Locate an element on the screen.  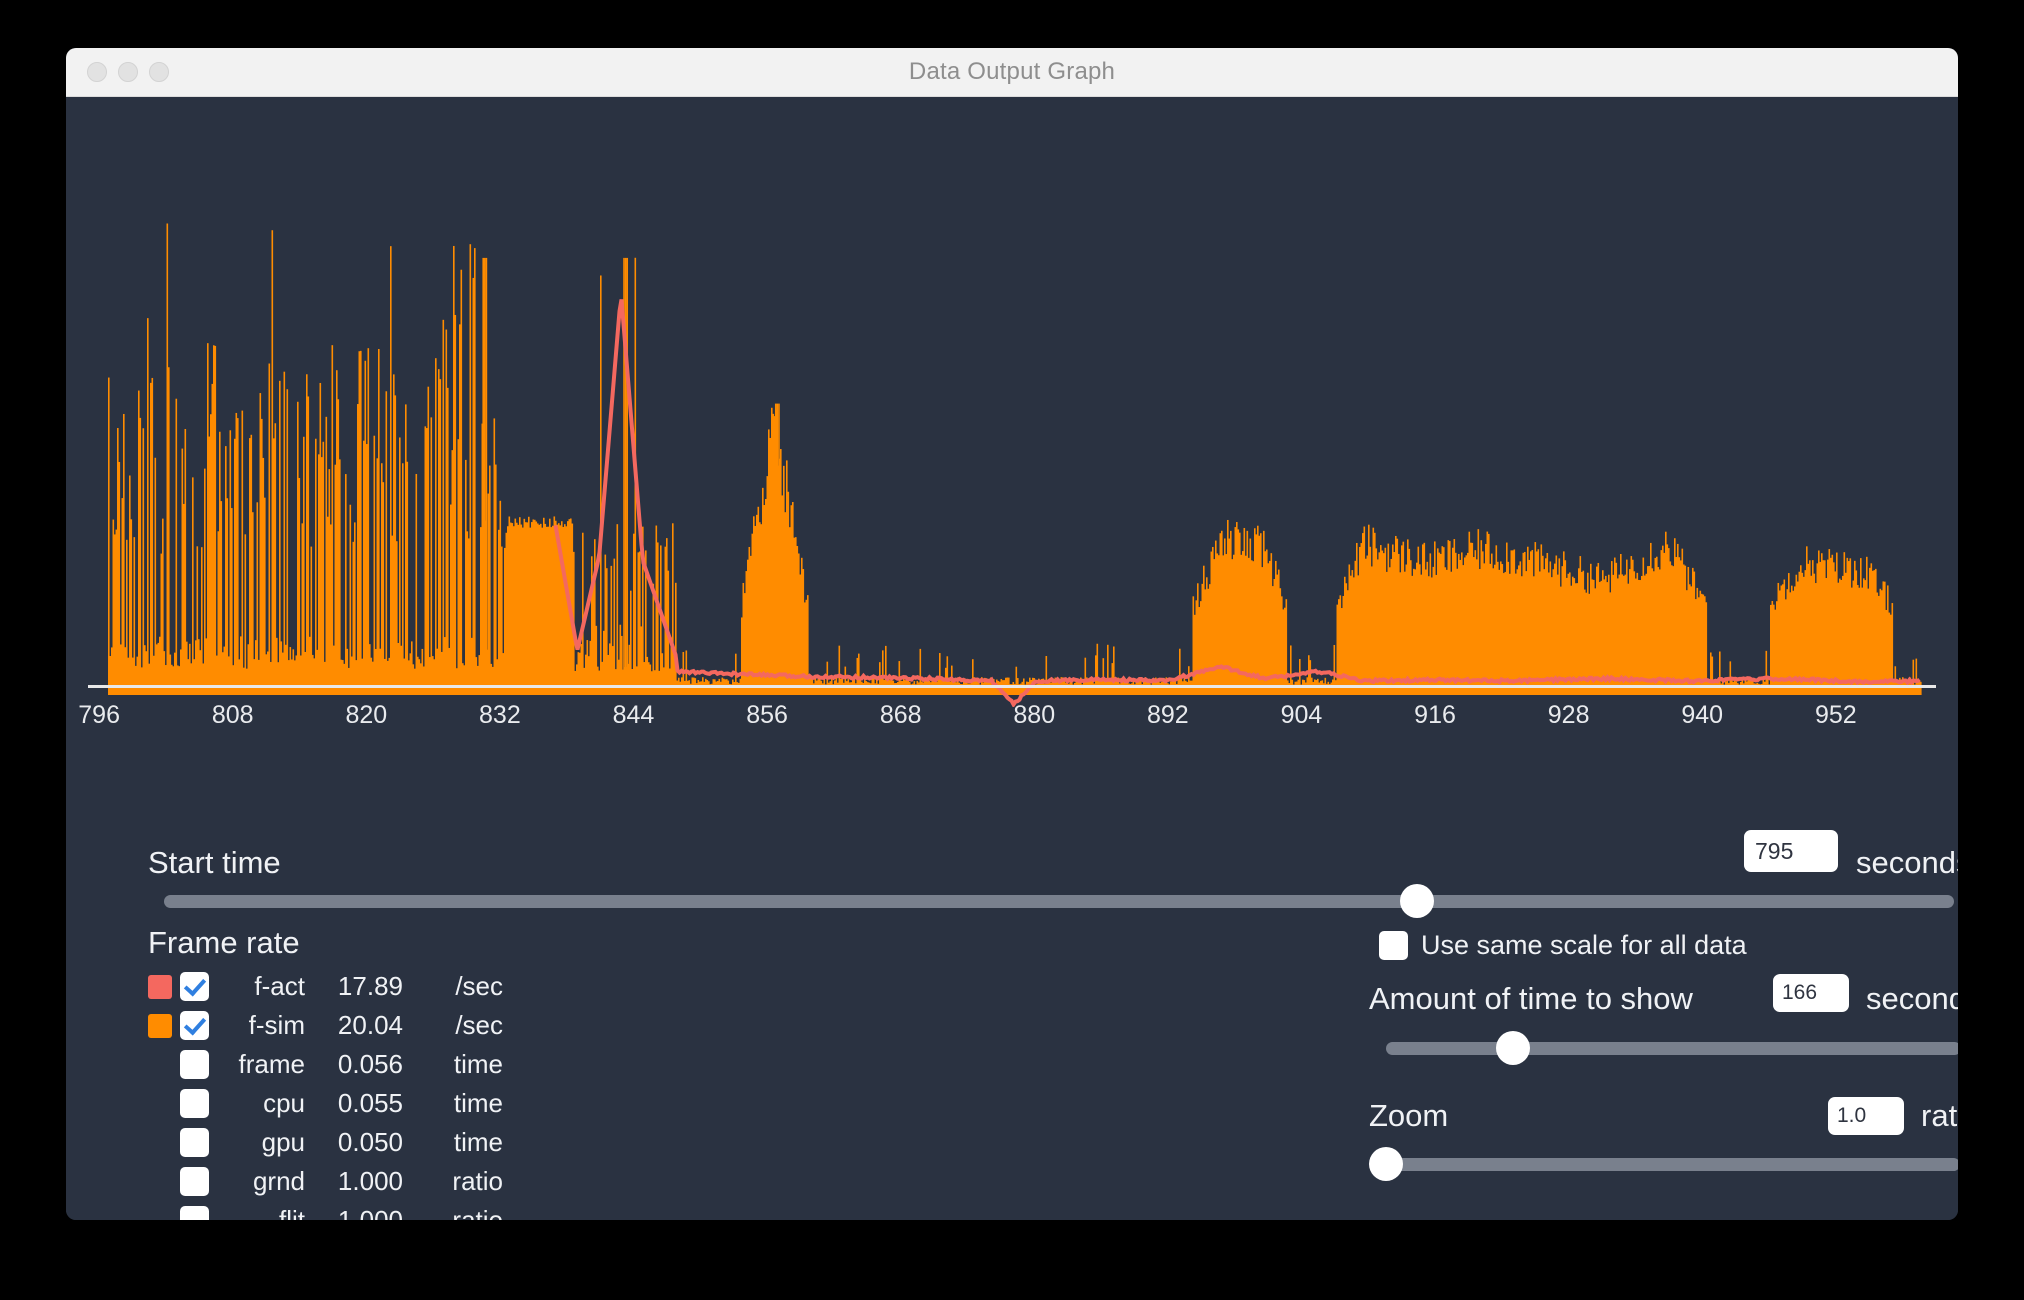
amount-of-time-unit: seconds is located at coordinates (1912, 998).